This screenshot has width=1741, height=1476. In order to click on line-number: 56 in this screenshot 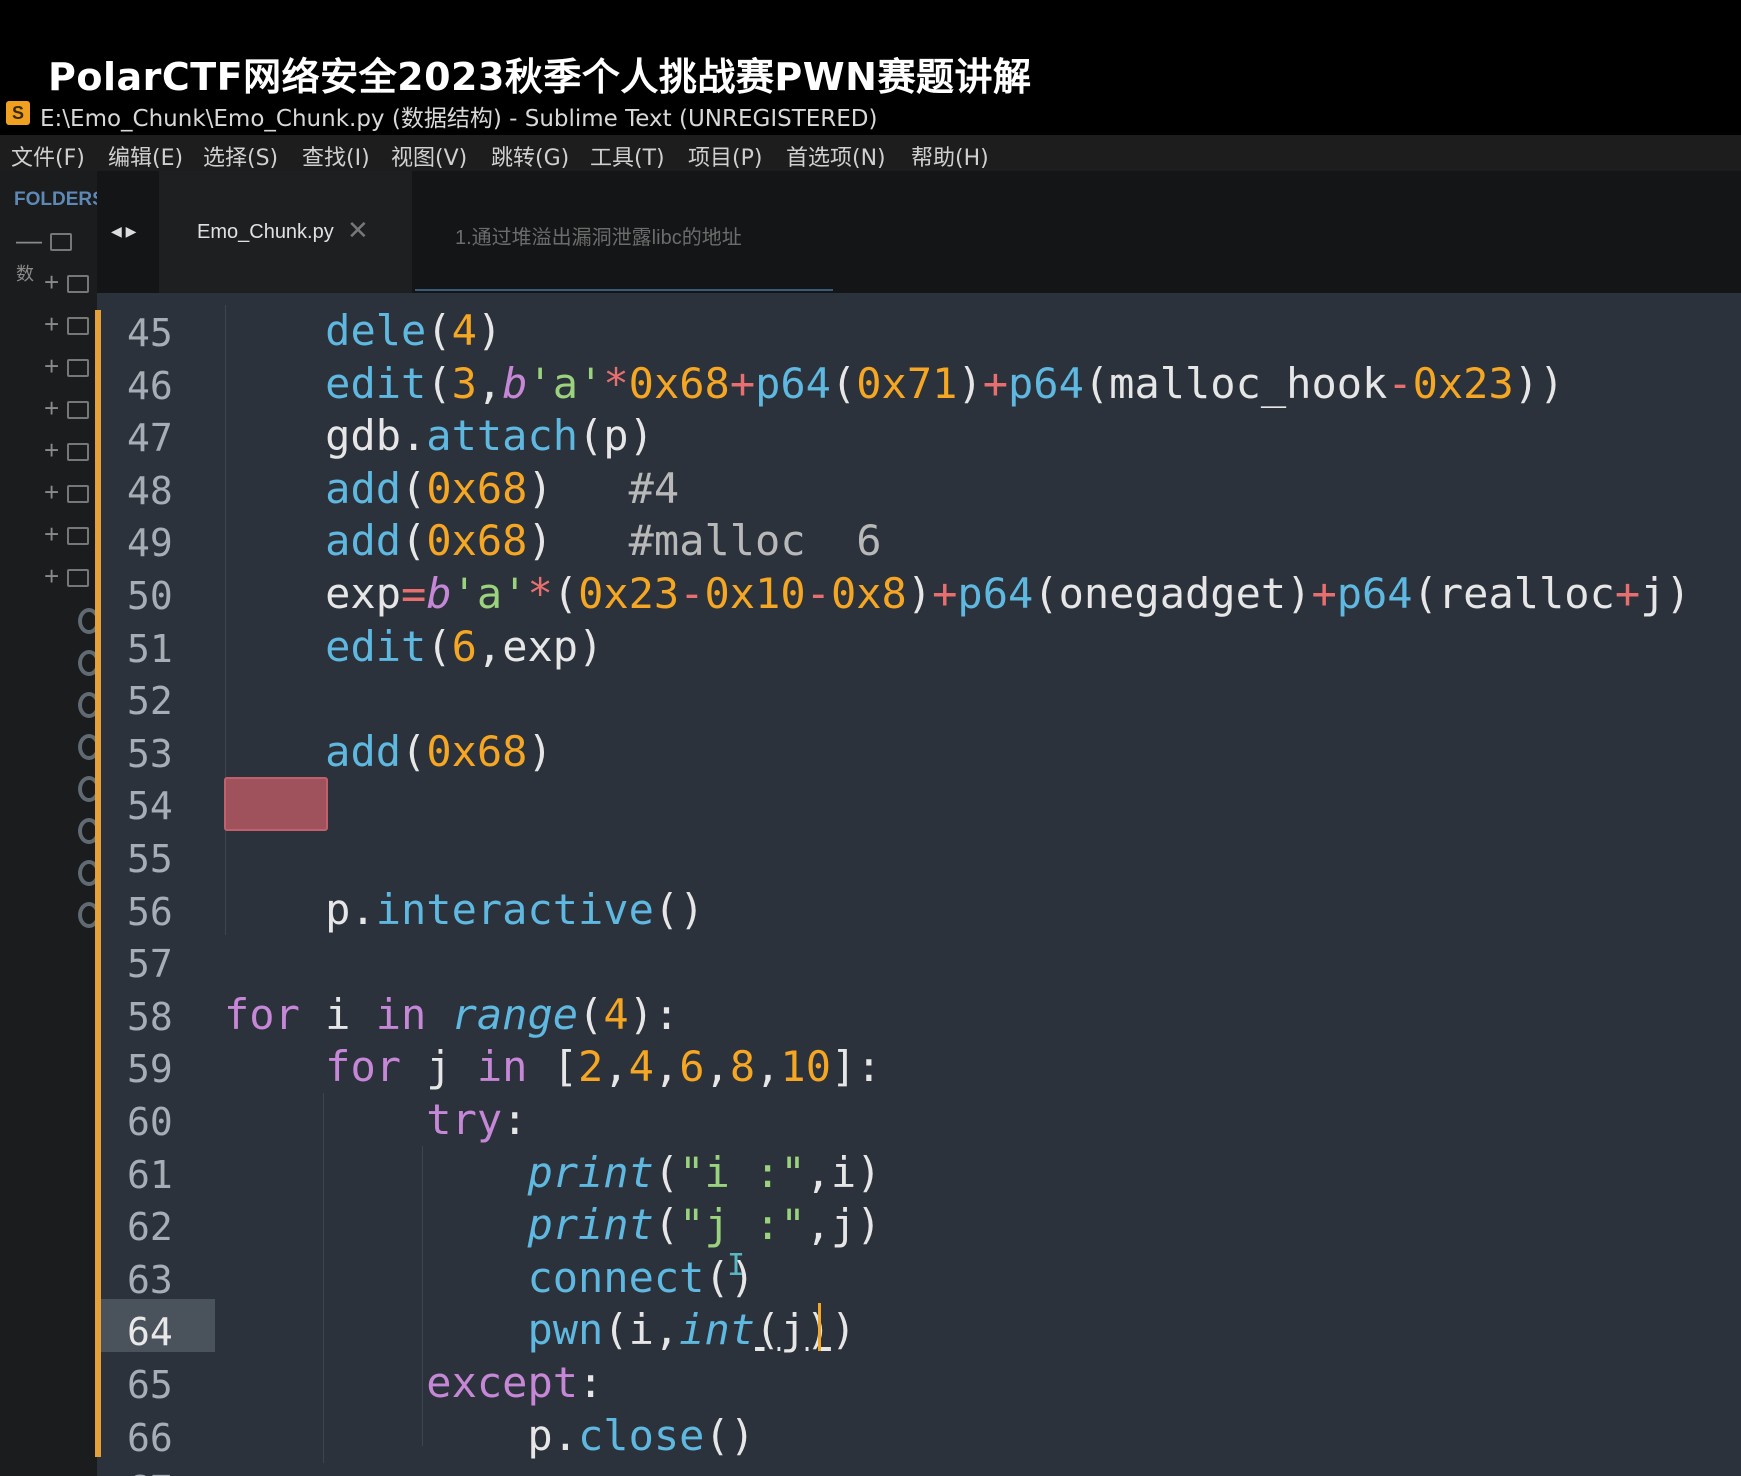, I will do `click(150, 911)`.